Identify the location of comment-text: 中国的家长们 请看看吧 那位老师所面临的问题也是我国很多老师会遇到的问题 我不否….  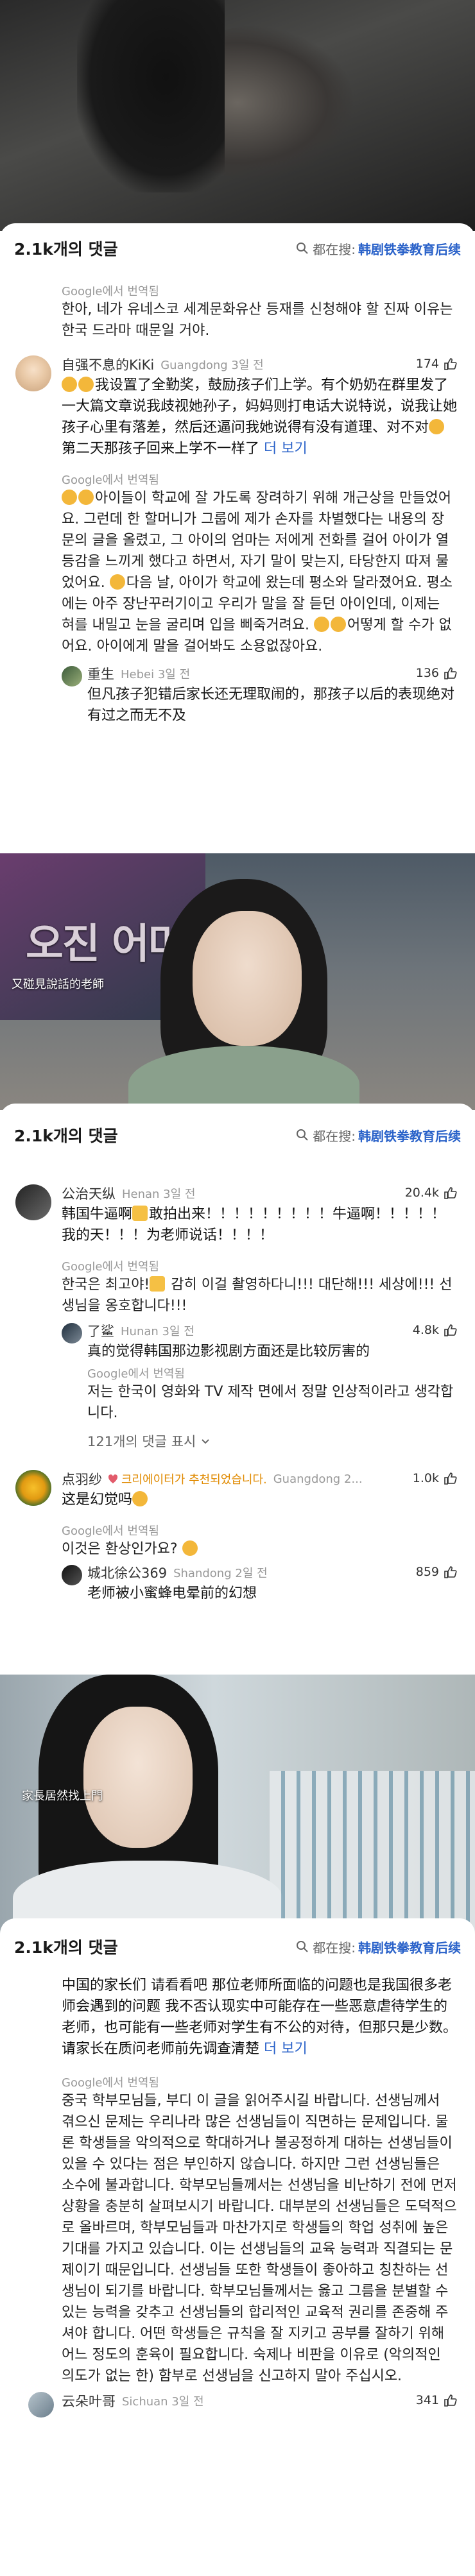
(260, 2017).